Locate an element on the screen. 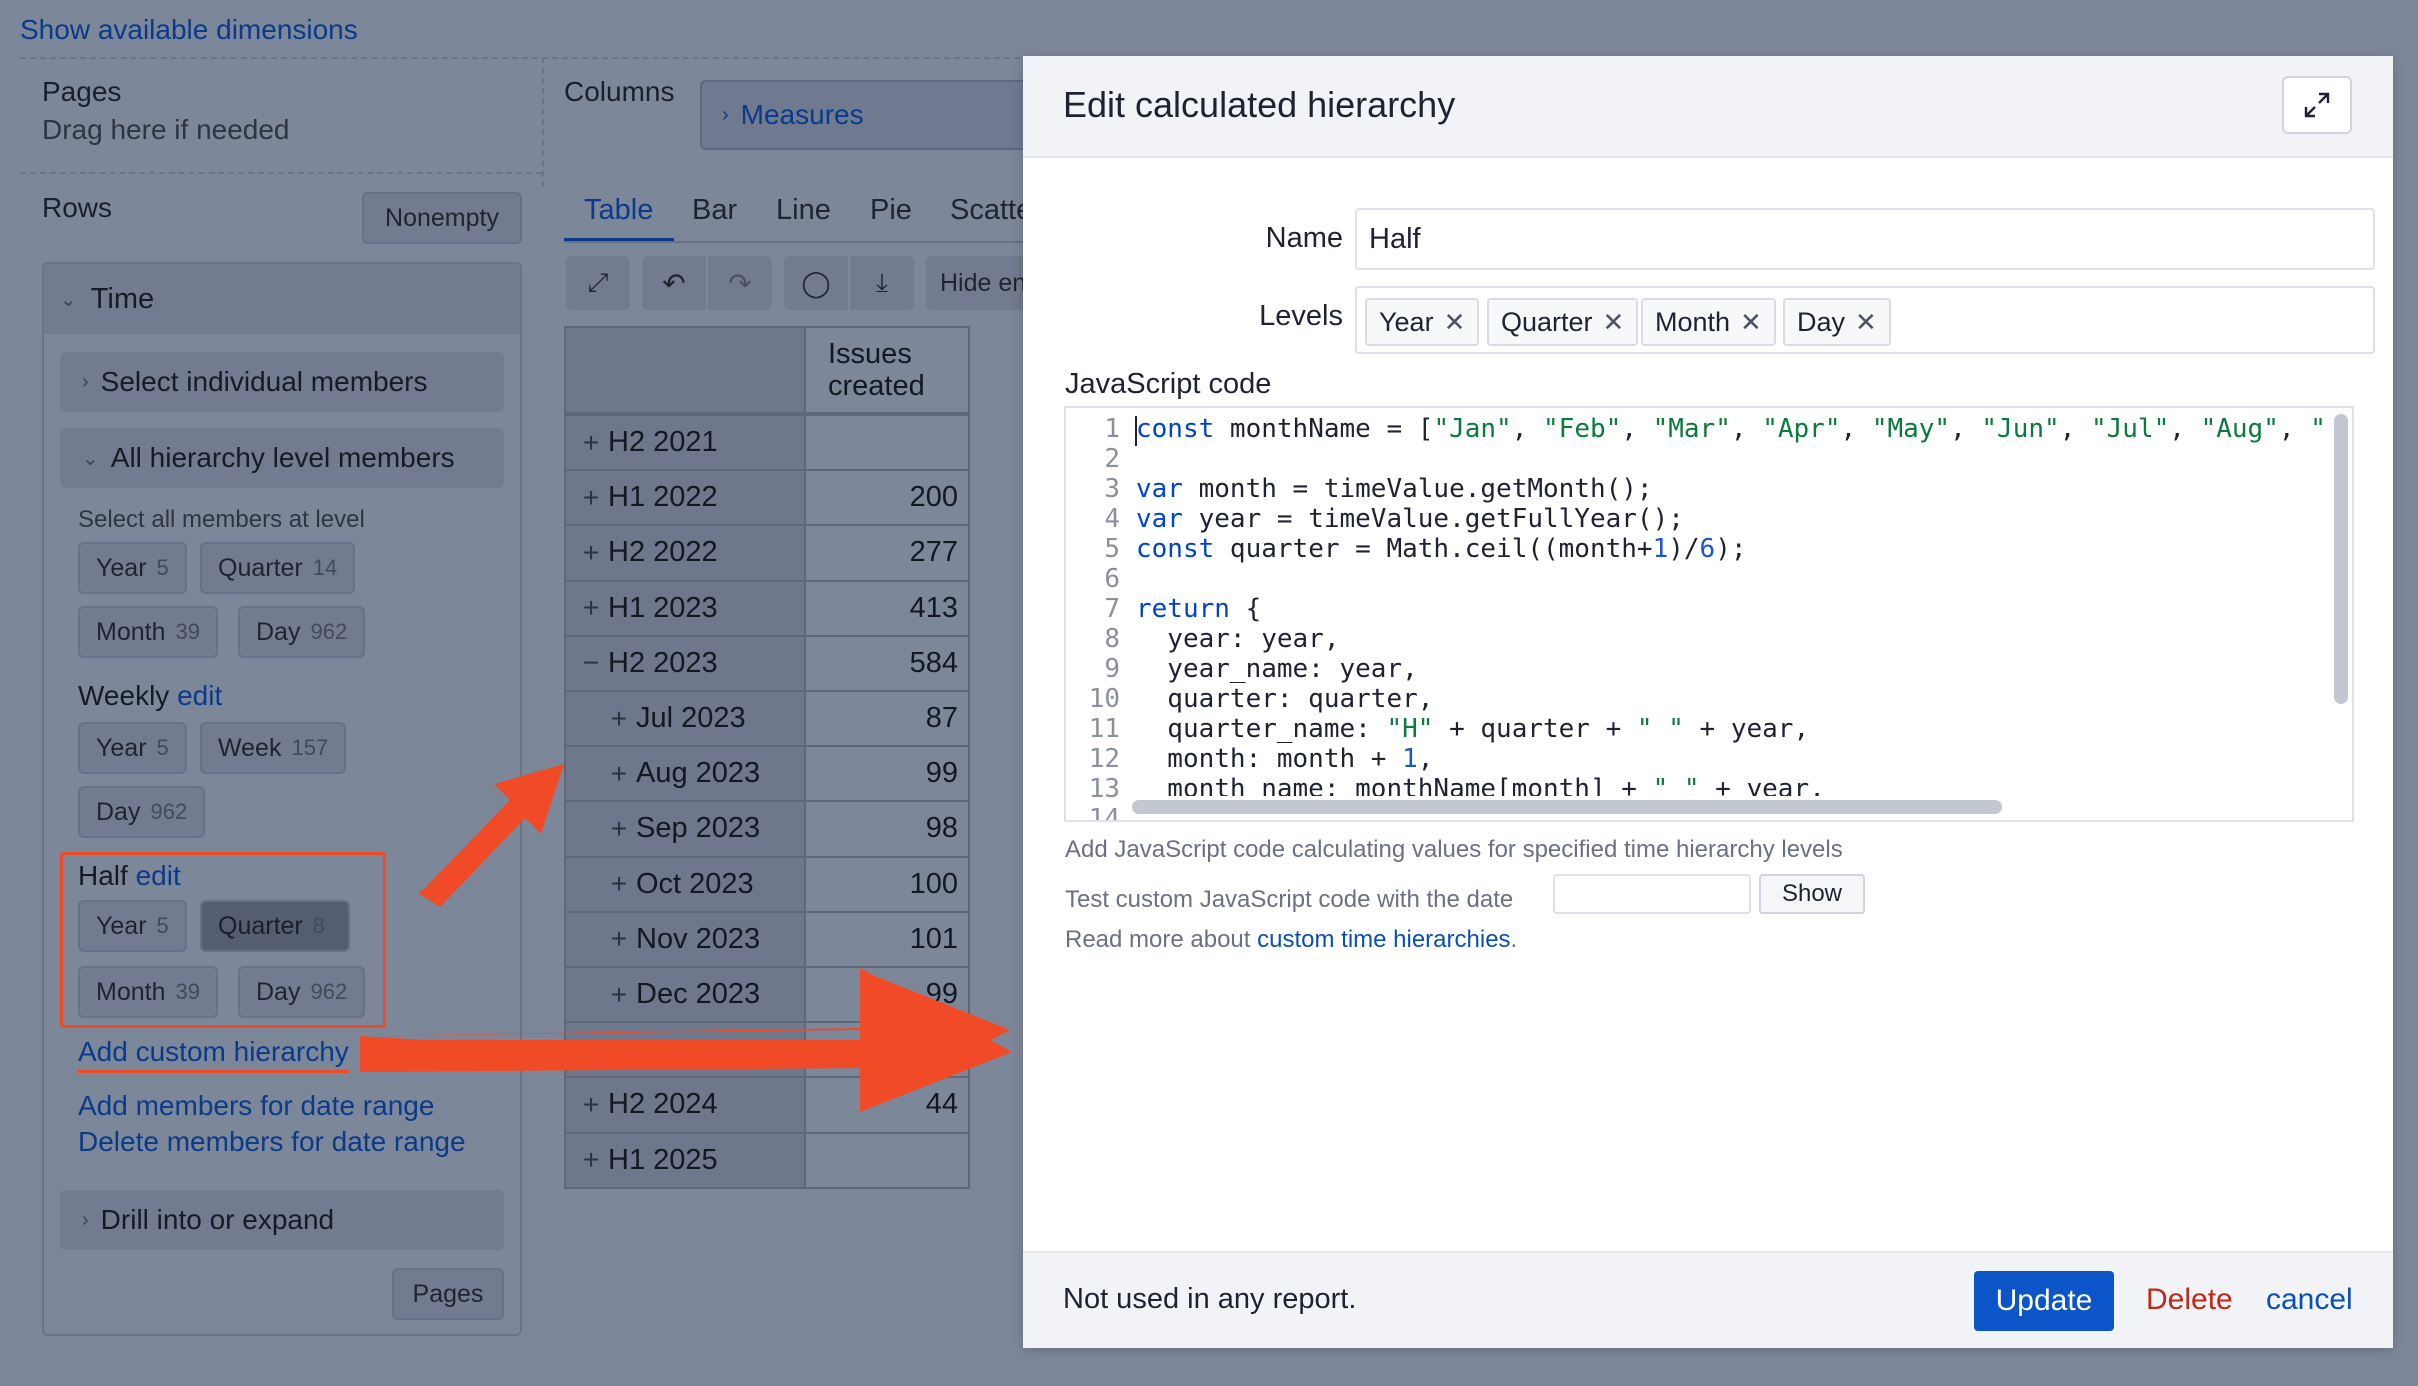  code-line: var month = timeValue.getMonth(); is located at coordinates (1394, 489).